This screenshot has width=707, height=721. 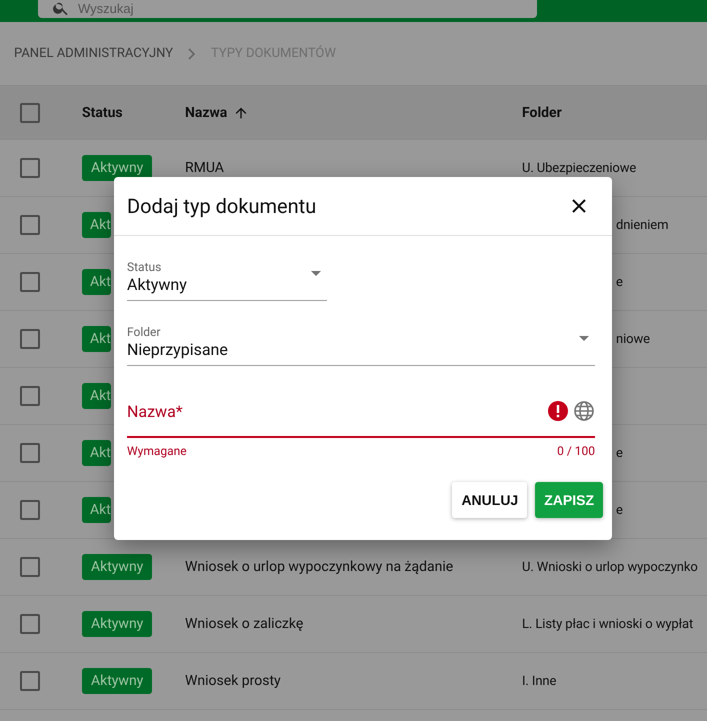 What do you see at coordinates (633, 339) in the screenshot?
I see `table-cell: niowe` at bounding box center [633, 339].